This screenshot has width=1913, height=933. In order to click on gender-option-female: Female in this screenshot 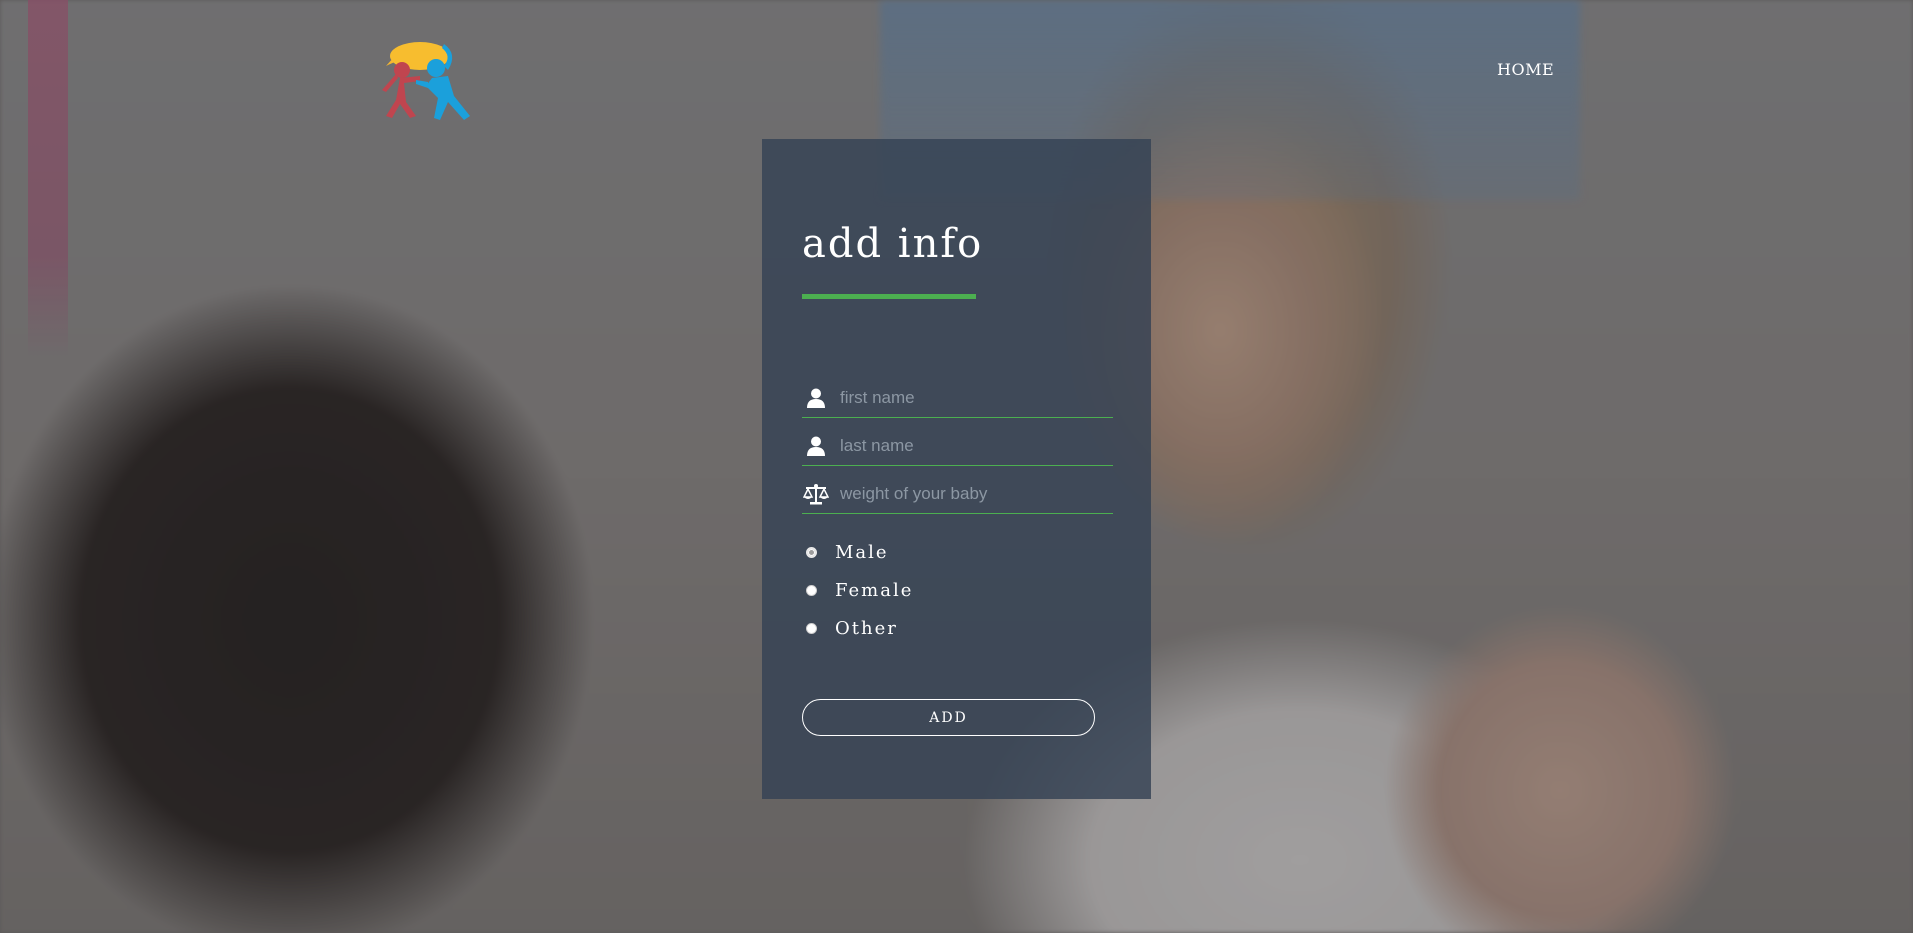, I will do `click(859, 590)`.